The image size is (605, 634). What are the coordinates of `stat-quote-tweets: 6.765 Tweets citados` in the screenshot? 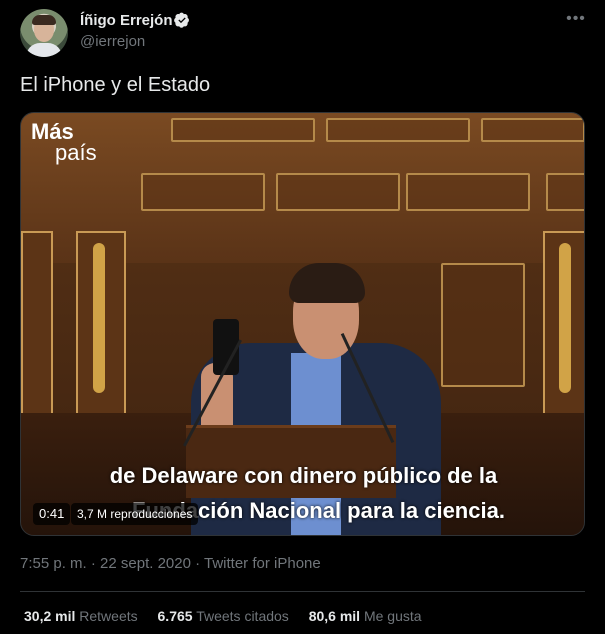 It's located at (225, 616).